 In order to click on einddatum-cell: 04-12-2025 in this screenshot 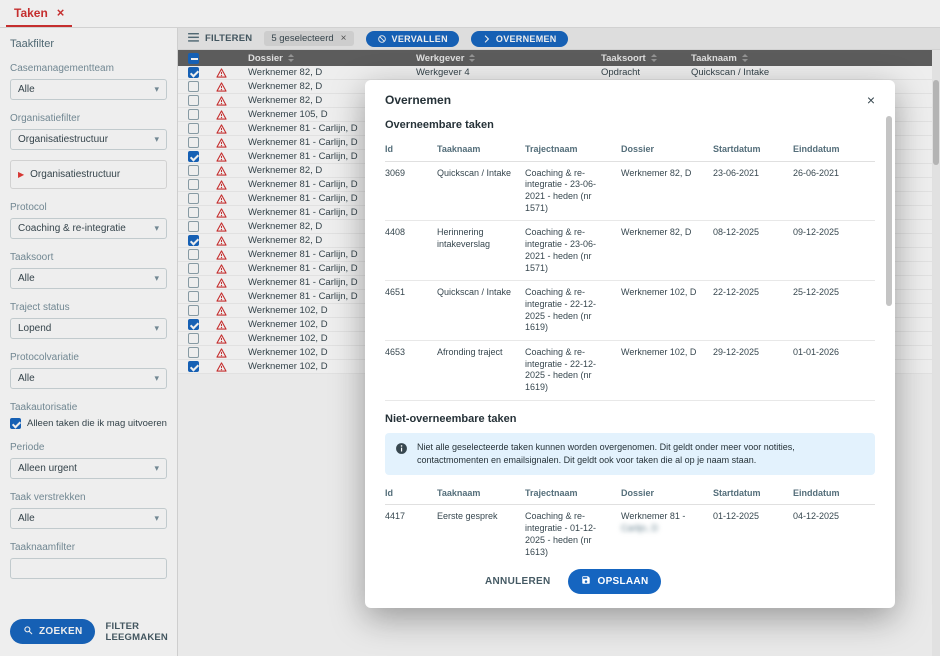, I will do `click(816, 516)`.